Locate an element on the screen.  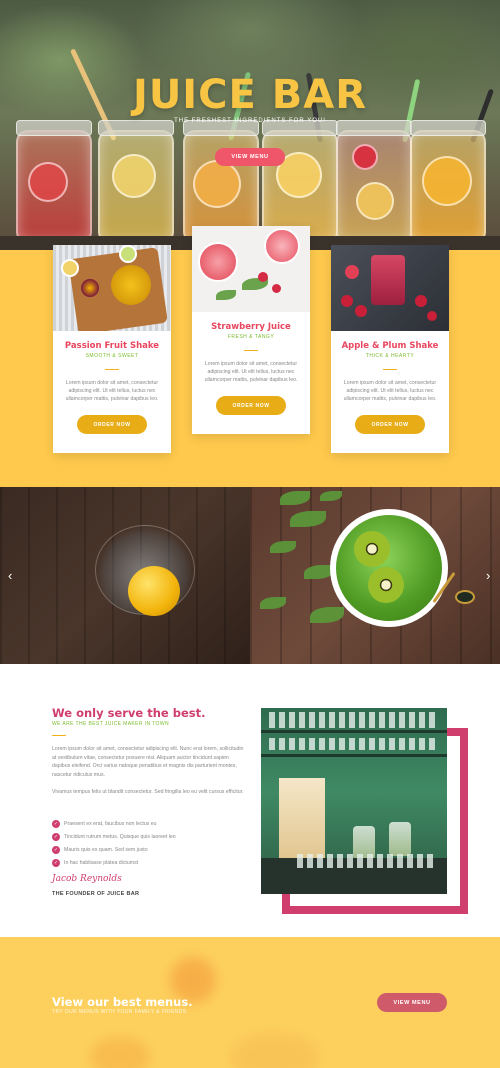
hero-view-menu-button: VIEW MENU is located at coordinates (250, 157).